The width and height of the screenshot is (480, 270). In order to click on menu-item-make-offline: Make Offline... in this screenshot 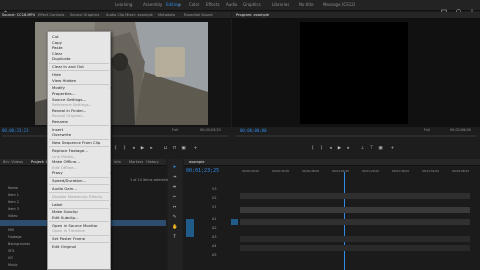, I will do `click(66, 161)`.